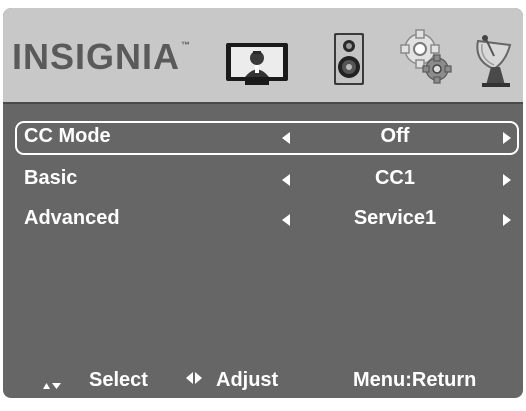 The height and width of the screenshot is (411, 526). I want to click on menu-row-advanced: Advanced Service1, so click(267, 220).